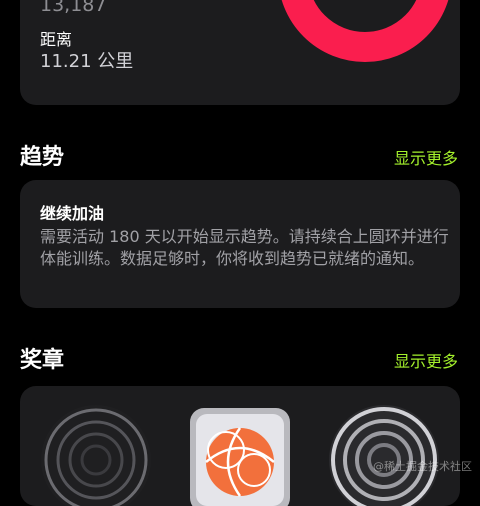 The height and width of the screenshot is (506, 480). I want to click on basketball-badge-icon, so click(240, 455).